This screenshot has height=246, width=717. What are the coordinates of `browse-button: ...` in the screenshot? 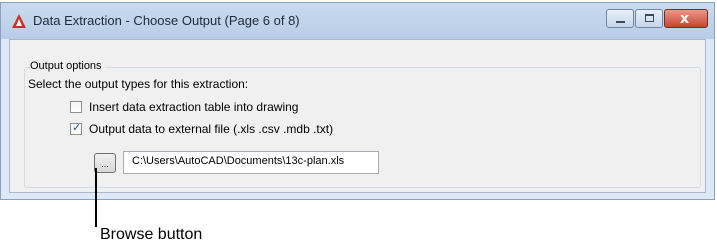 It's located at (105, 163).